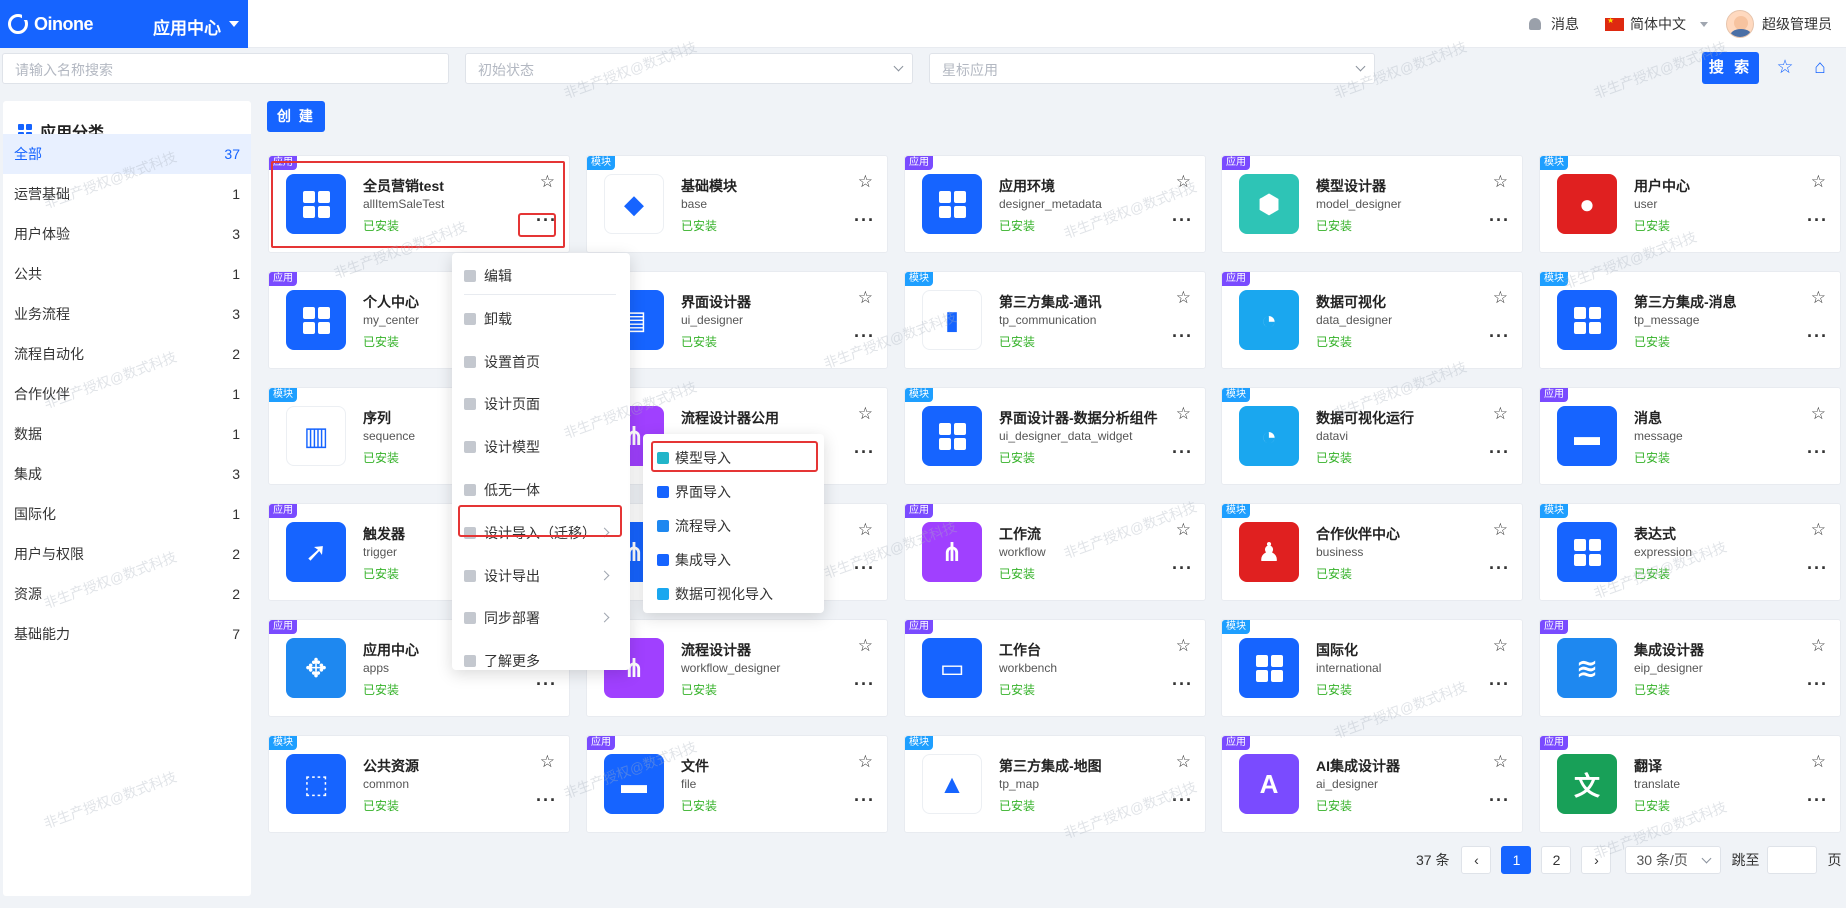 This screenshot has width=1846, height=908. I want to click on sidebar-item: 公共 1, so click(127, 274).